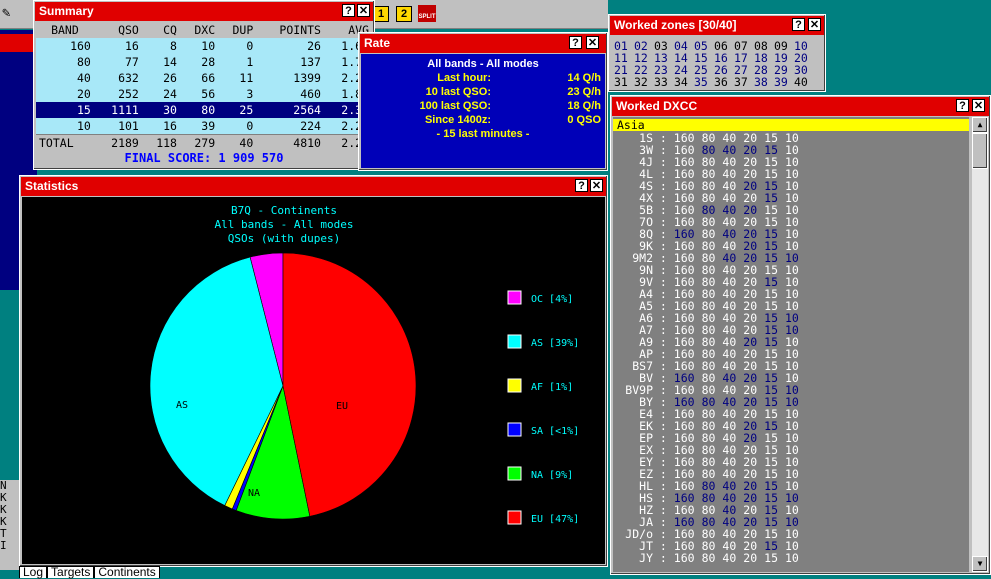 The image size is (991, 579). I want to click on rate-heading: All bands - All modes, so click(483, 64).